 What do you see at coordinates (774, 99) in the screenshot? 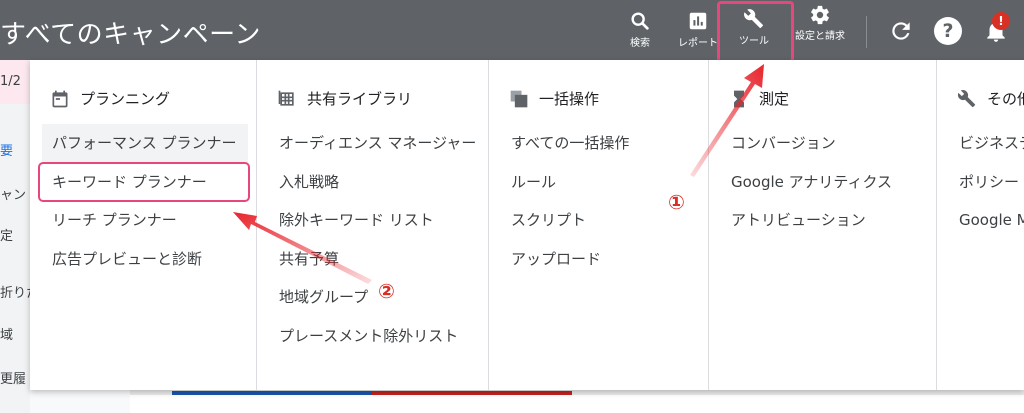
I see `menu-column-title: 測定` at bounding box center [774, 99].